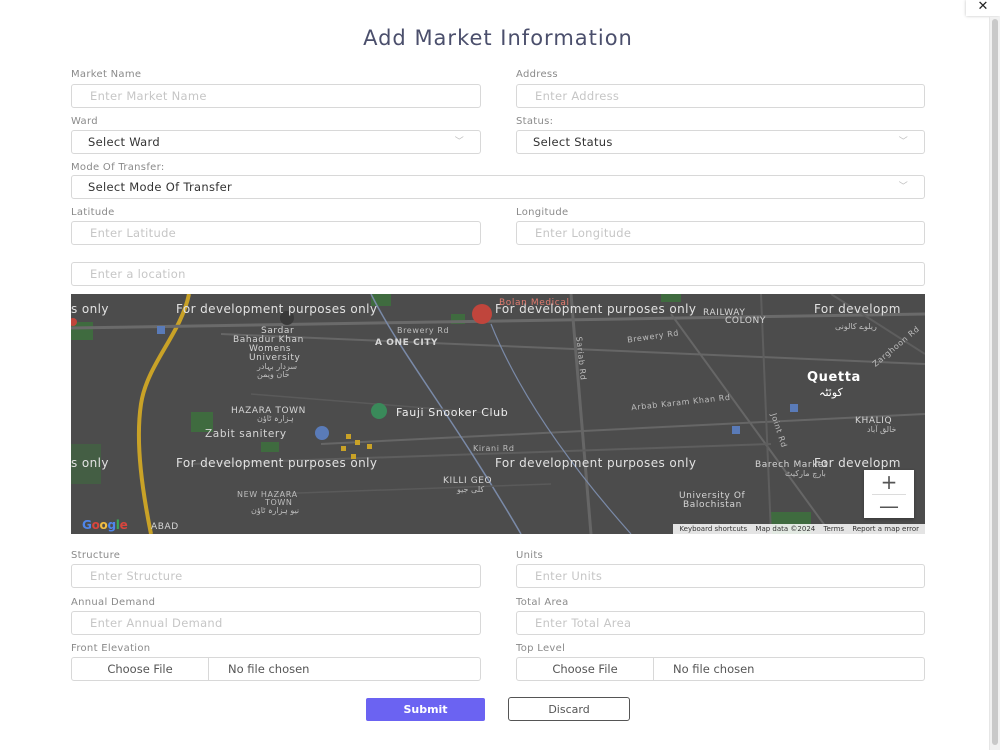  I want to click on map-label: ریلوے کالونی, so click(856, 326).